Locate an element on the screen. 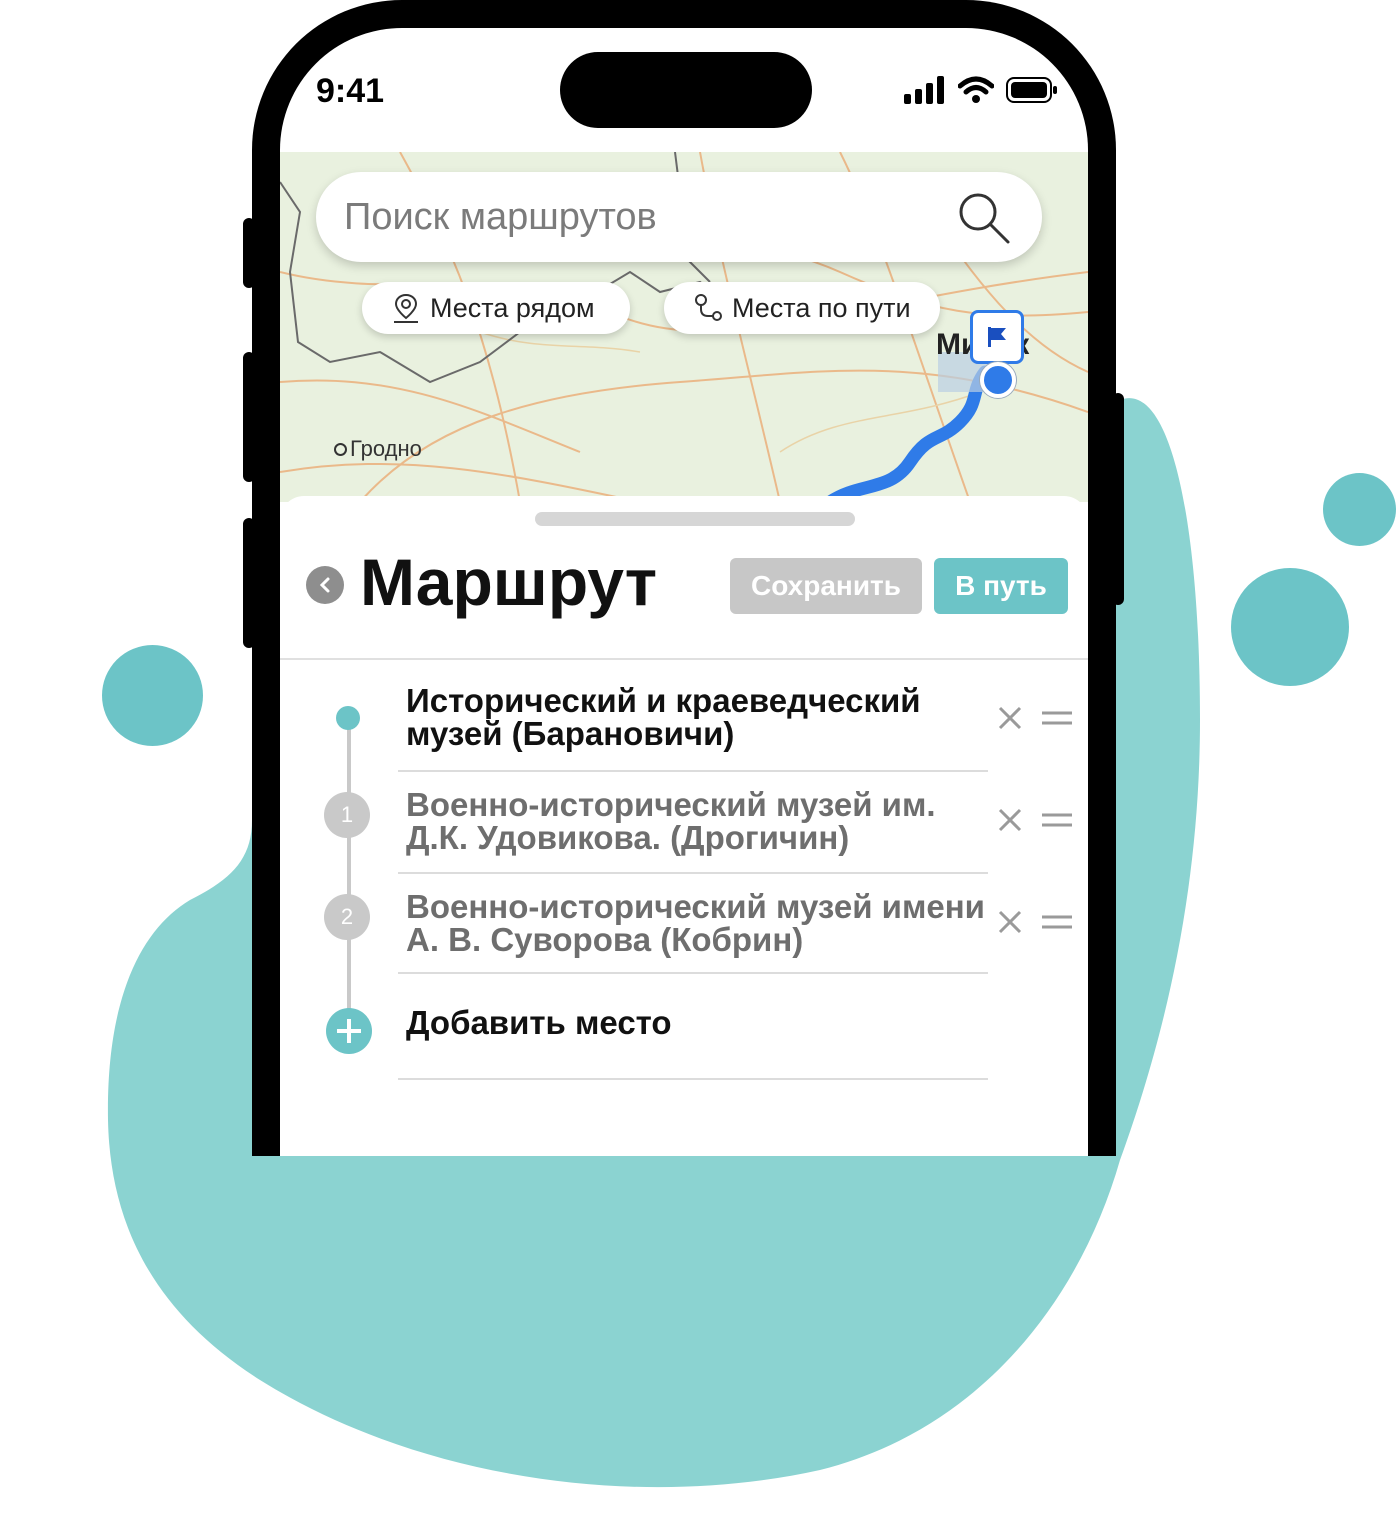 The height and width of the screenshot is (1520, 1396). map-pin-icon is located at coordinates (406, 308).